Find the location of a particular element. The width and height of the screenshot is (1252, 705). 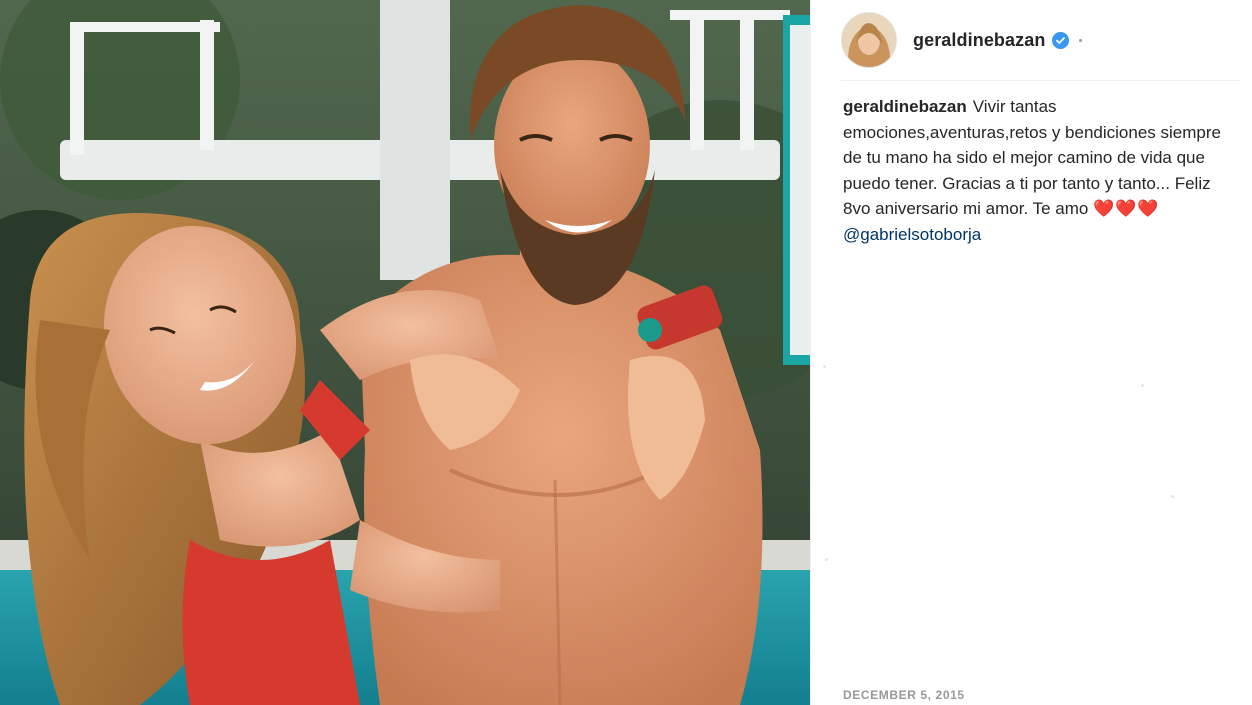

avatar-image is located at coordinates (869, 40).